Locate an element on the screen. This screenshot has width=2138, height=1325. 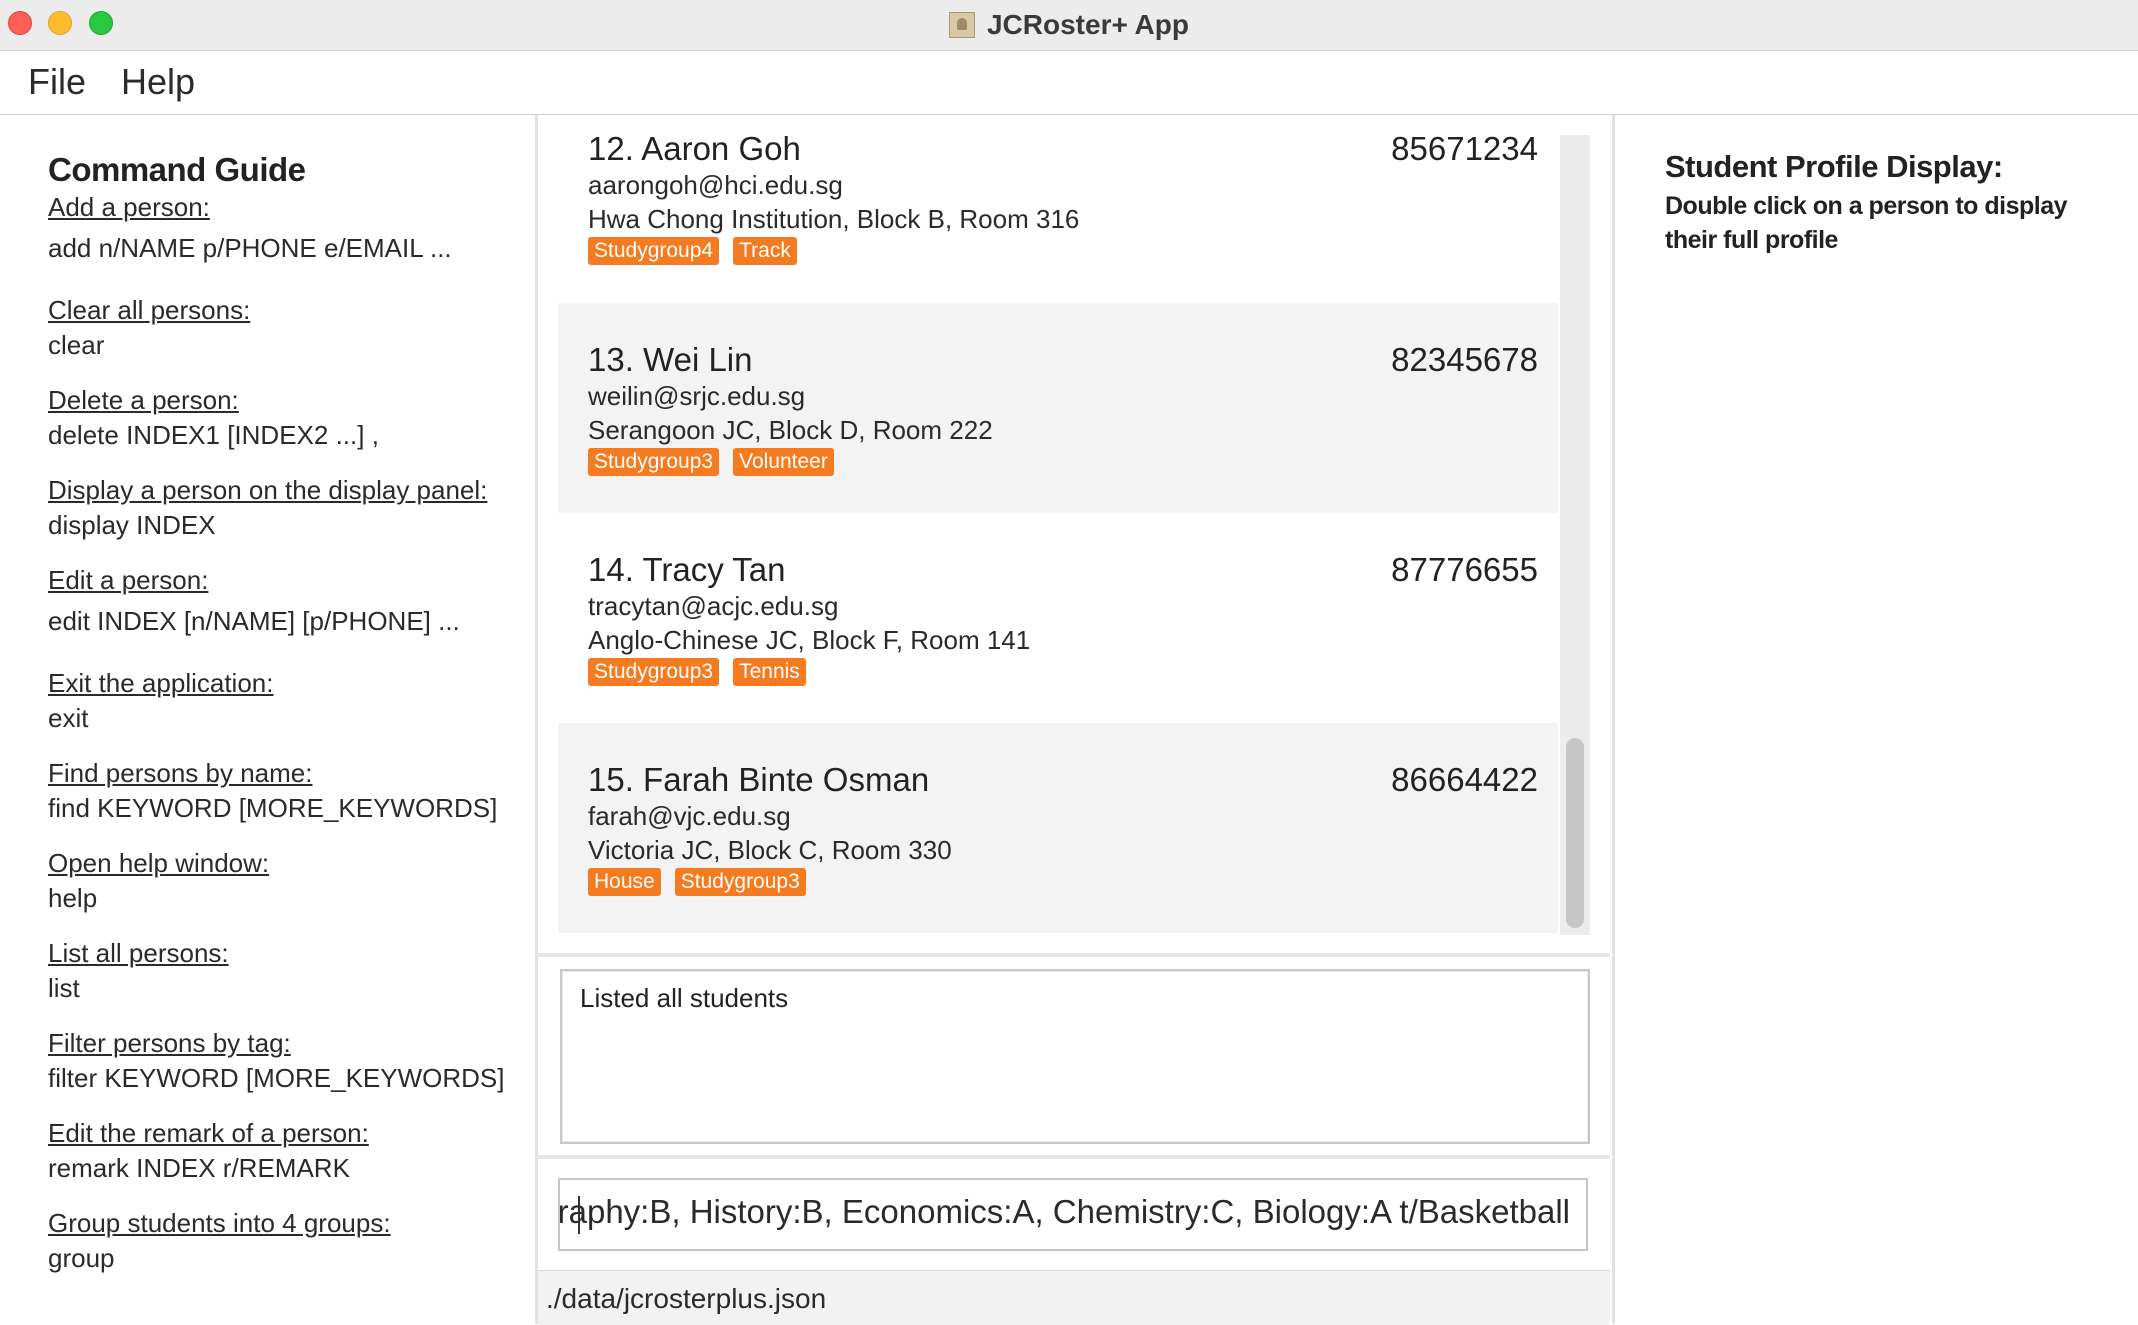
person-phone: 86664422 is located at coordinates (1464, 779).